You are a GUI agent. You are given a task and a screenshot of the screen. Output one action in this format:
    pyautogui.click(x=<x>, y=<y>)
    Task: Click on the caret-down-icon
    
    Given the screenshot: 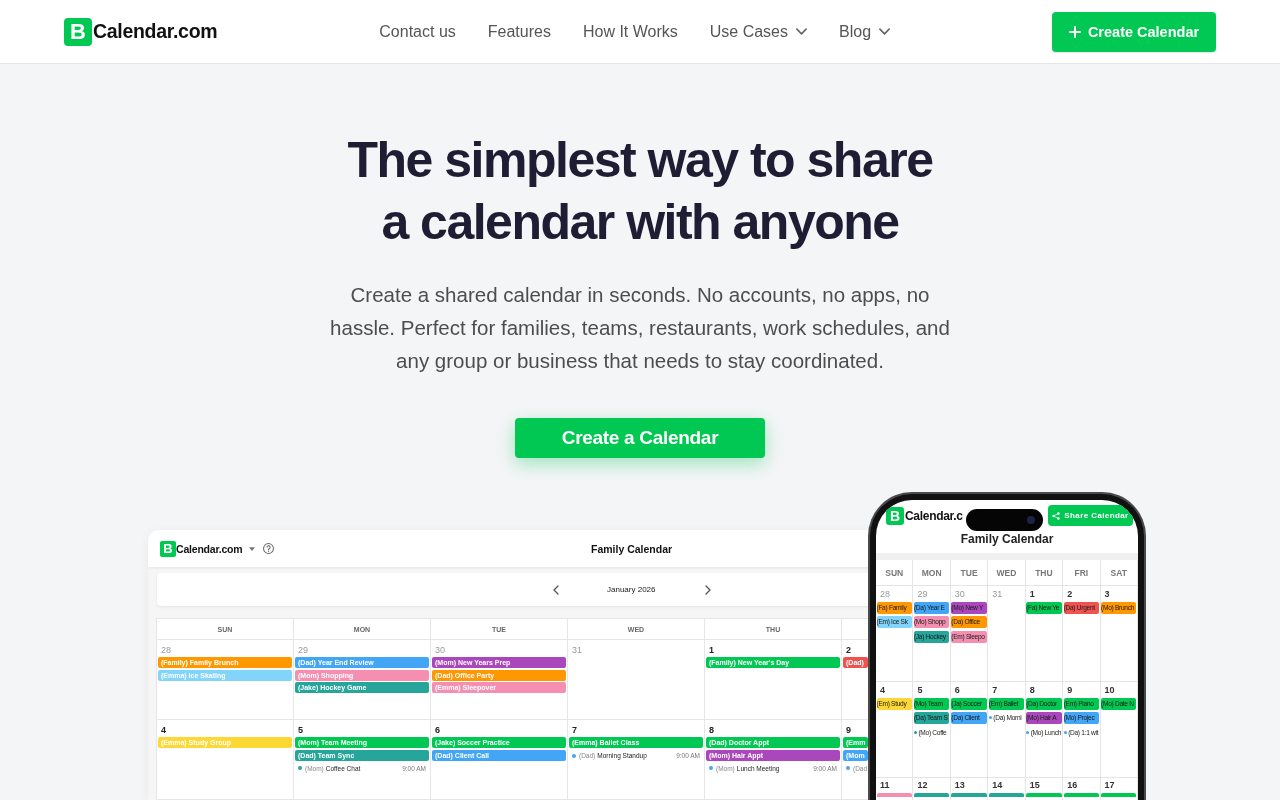 What is the action you would take?
    pyautogui.click(x=252, y=548)
    